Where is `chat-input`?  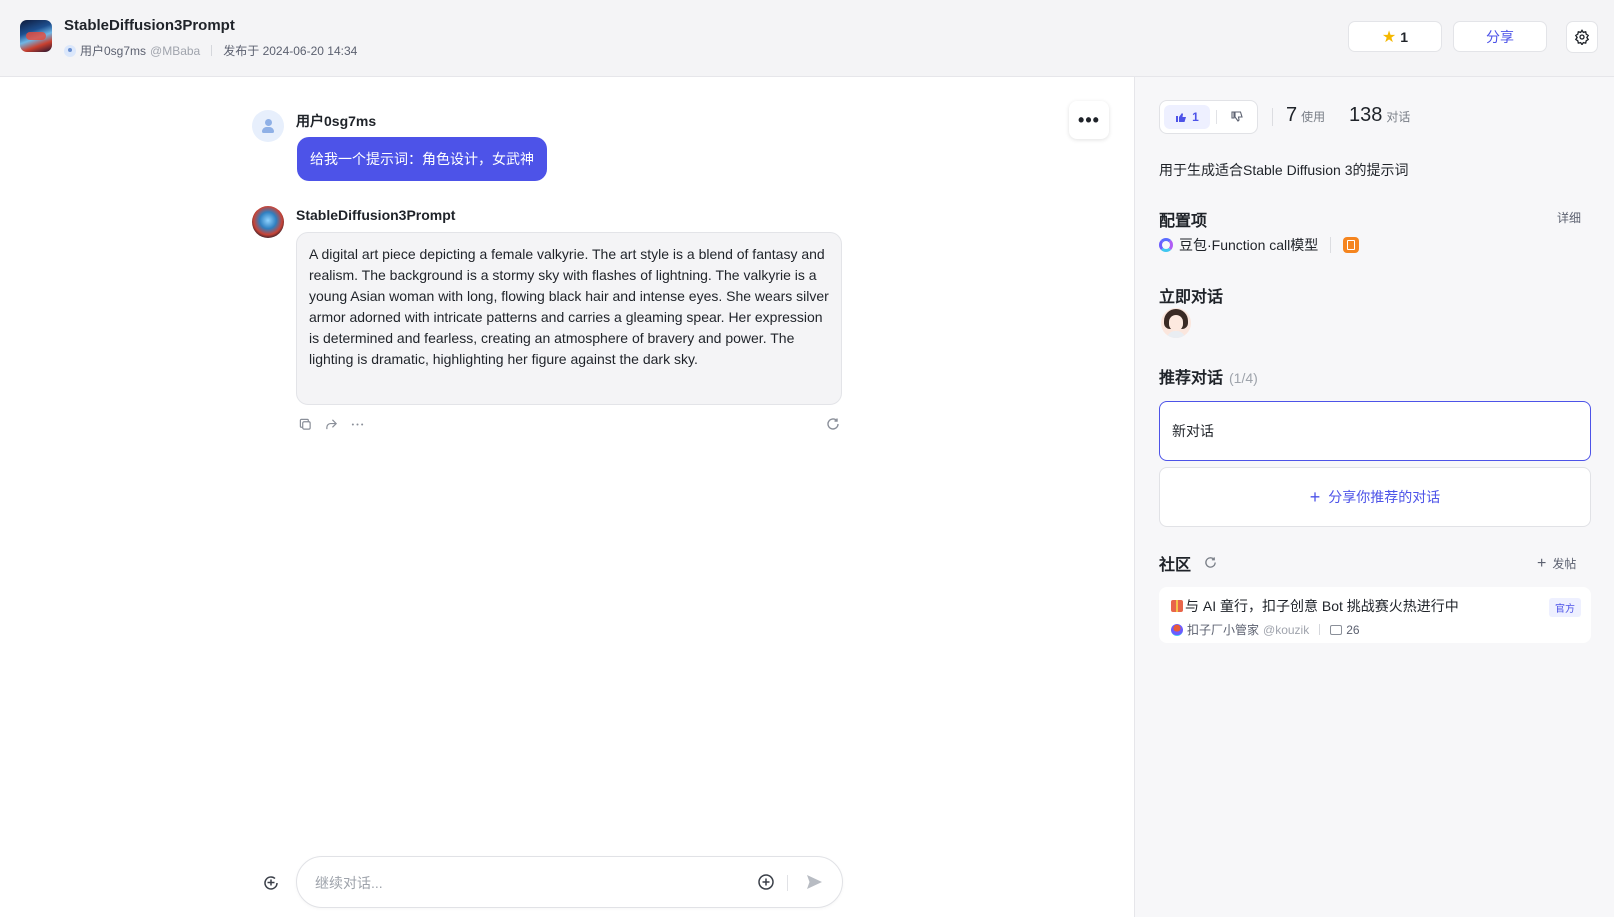
chat-input is located at coordinates (515, 883).